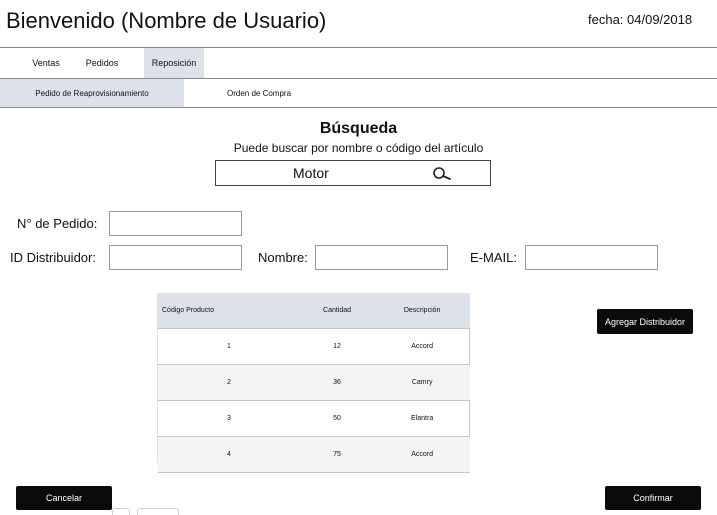 The image size is (717, 515). What do you see at coordinates (422, 311) in the screenshot?
I see `col-descripcion: Descripción` at bounding box center [422, 311].